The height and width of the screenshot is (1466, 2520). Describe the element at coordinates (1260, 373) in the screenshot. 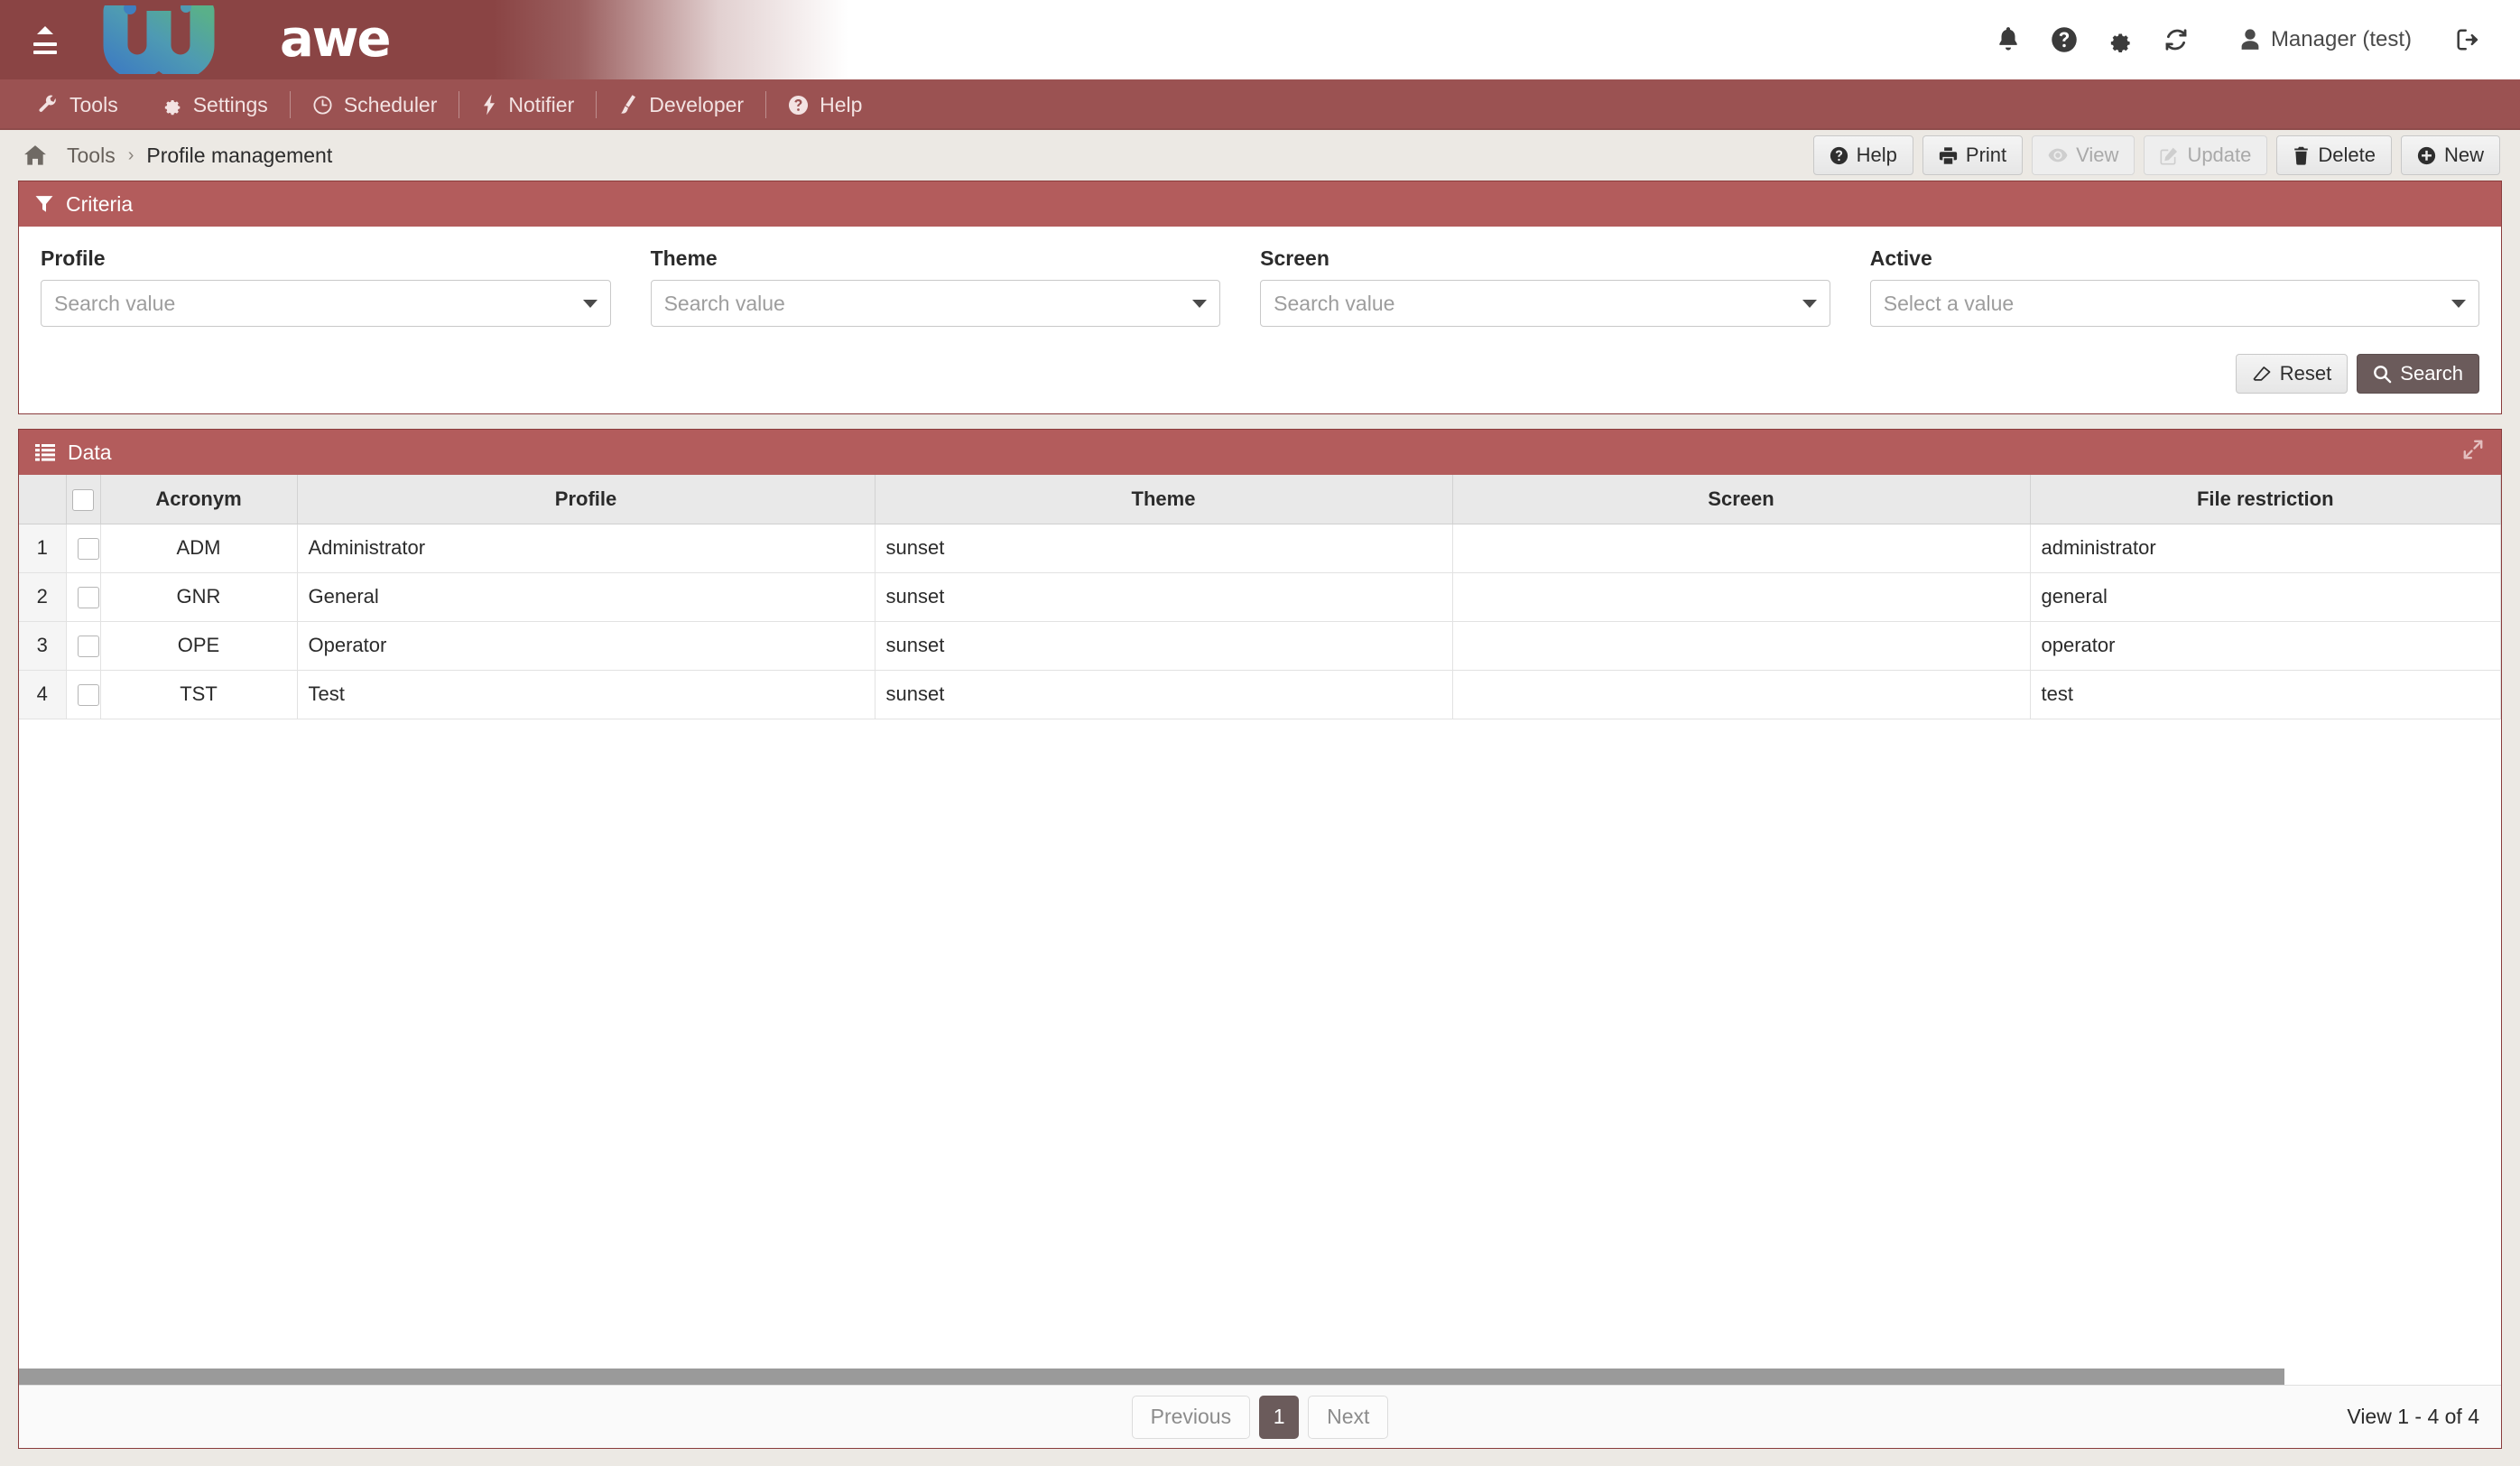

I see `criteria-actions: Reset Search` at that location.